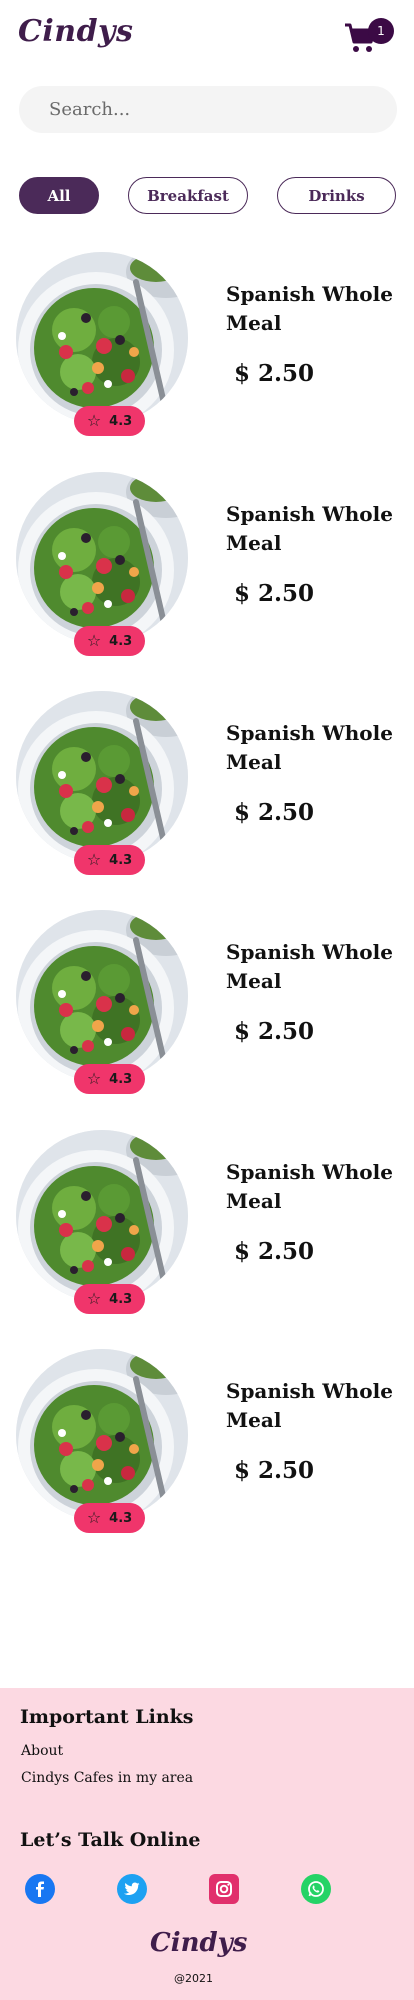 This screenshot has width=414, height=2000. Describe the element at coordinates (207, 35) in the screenshot. I see `header: Cindys 1` at that location.